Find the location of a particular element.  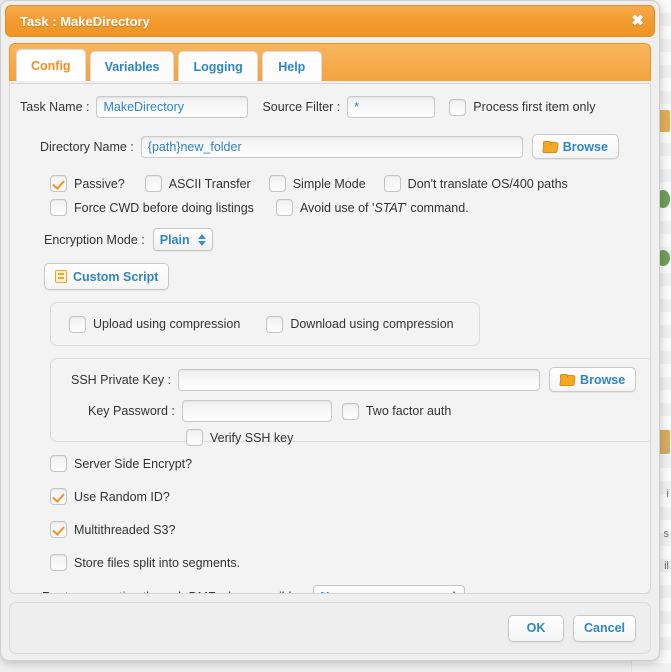

multithreaded-s3-label: Multithreaded S3? is located at coordinates (125, 529).